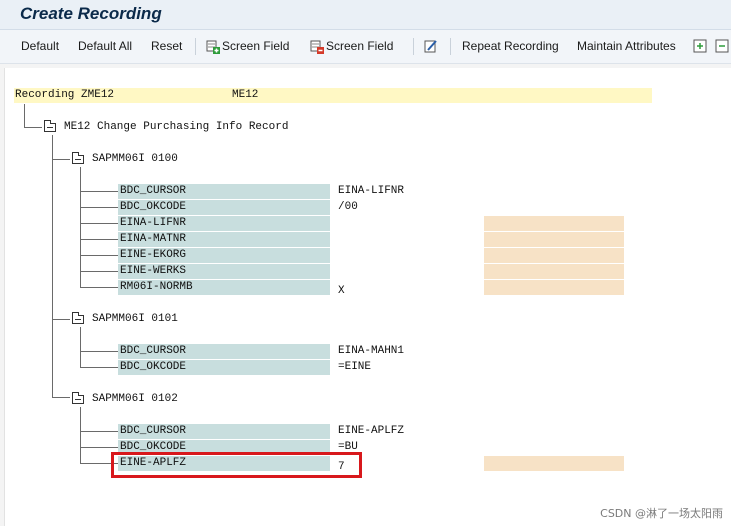  Describe the element at coordinates (135, 159) in the screenshot. I see `screen-node: SAPMM06I 0100` at that location.